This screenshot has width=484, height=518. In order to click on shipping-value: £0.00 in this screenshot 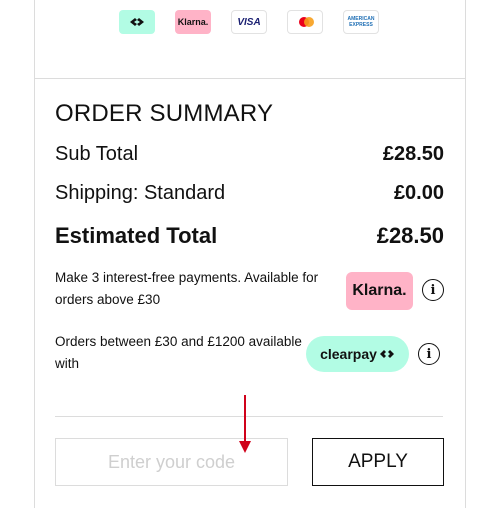, I will do `click(418, 193)`.